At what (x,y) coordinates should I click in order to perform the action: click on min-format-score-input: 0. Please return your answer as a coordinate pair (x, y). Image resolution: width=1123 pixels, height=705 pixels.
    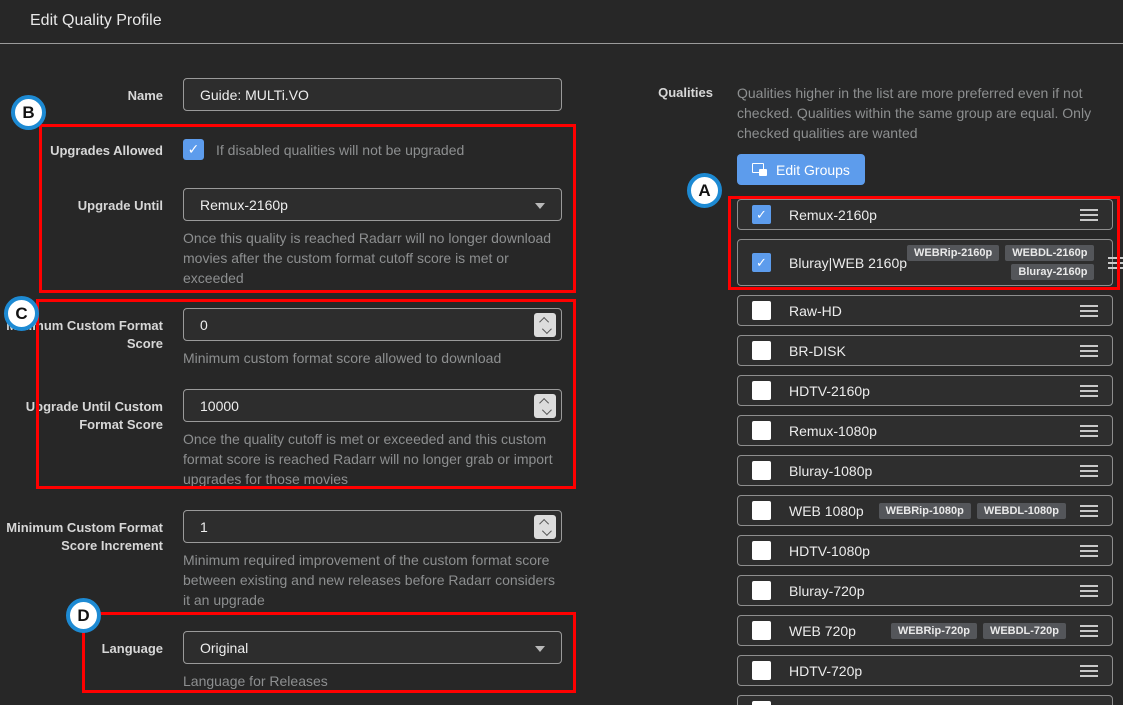
    Looking at the image, I should click on (372, 324).